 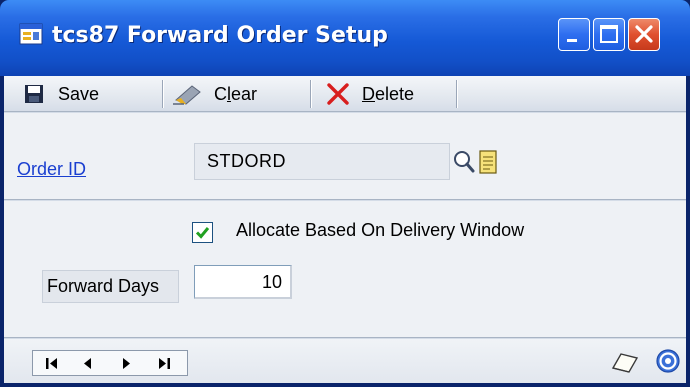 I want to click on toolbar: Save Clear Delete, so click(x=345, y=94).